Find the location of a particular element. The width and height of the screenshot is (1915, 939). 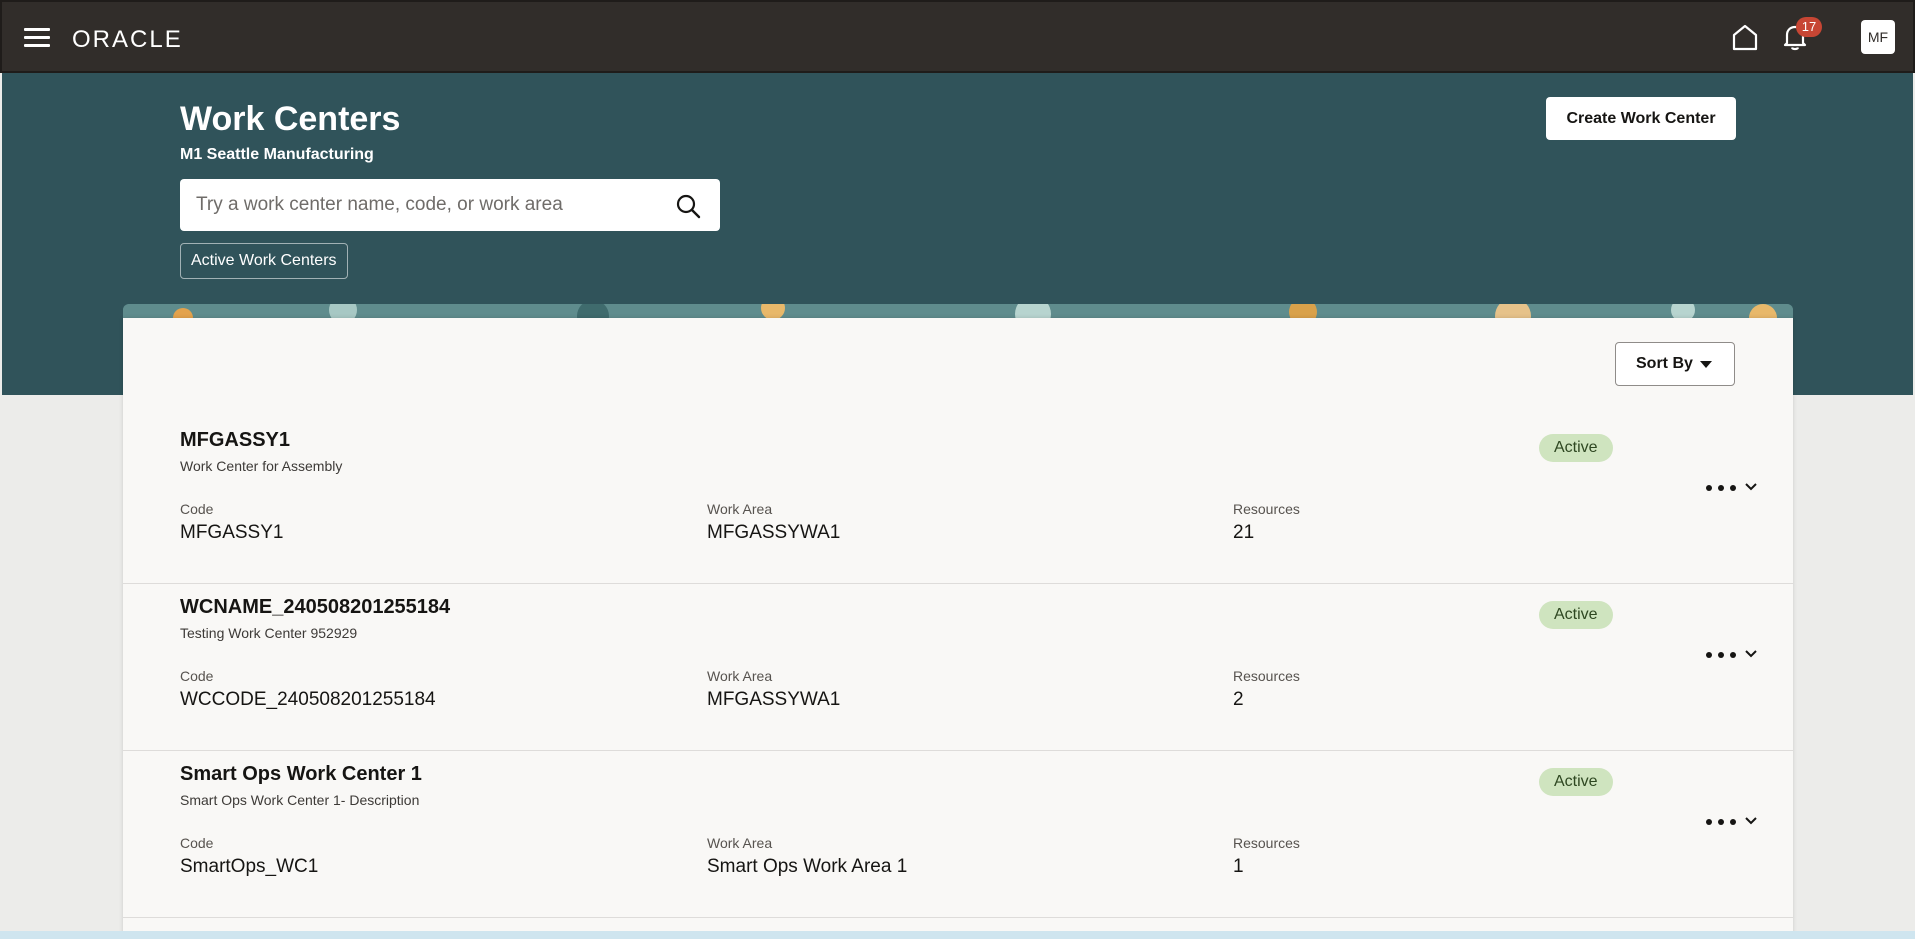

resources-field: Resources 1 is located at coordinates (1266, 856).